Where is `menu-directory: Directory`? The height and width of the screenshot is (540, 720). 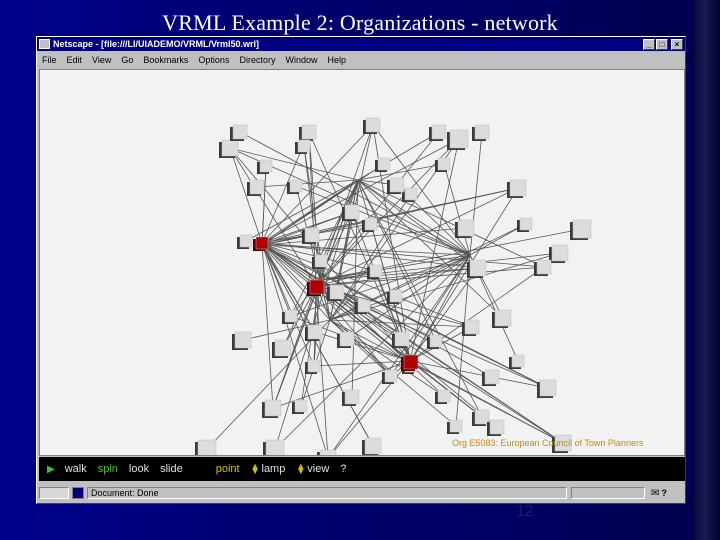
menu-directory: Directory is located at coordinates (257, 60).